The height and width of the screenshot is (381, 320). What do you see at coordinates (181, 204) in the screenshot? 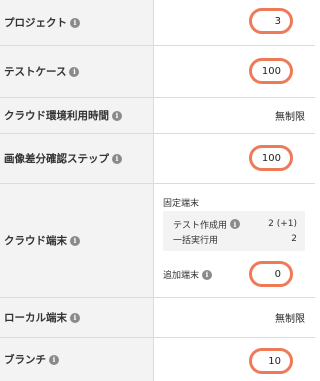
I see `fixed-devices-heading: 固定端末` at bounding box center [181, 204].